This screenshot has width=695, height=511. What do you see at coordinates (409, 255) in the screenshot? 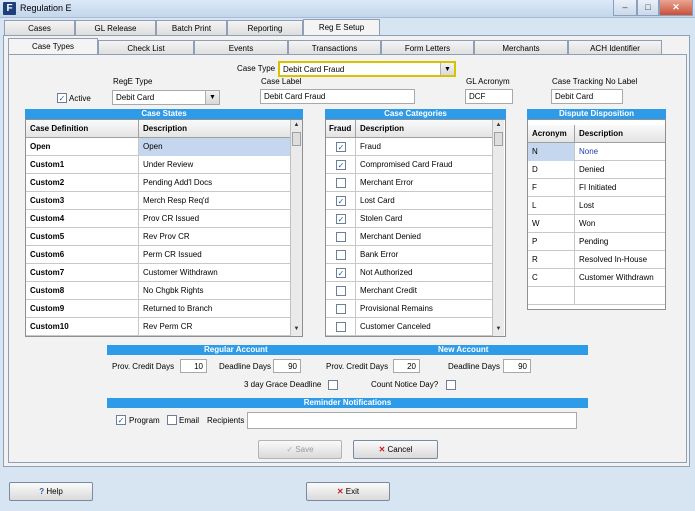
I see `table-row: Bank Error` at bounding box center [409, 255].